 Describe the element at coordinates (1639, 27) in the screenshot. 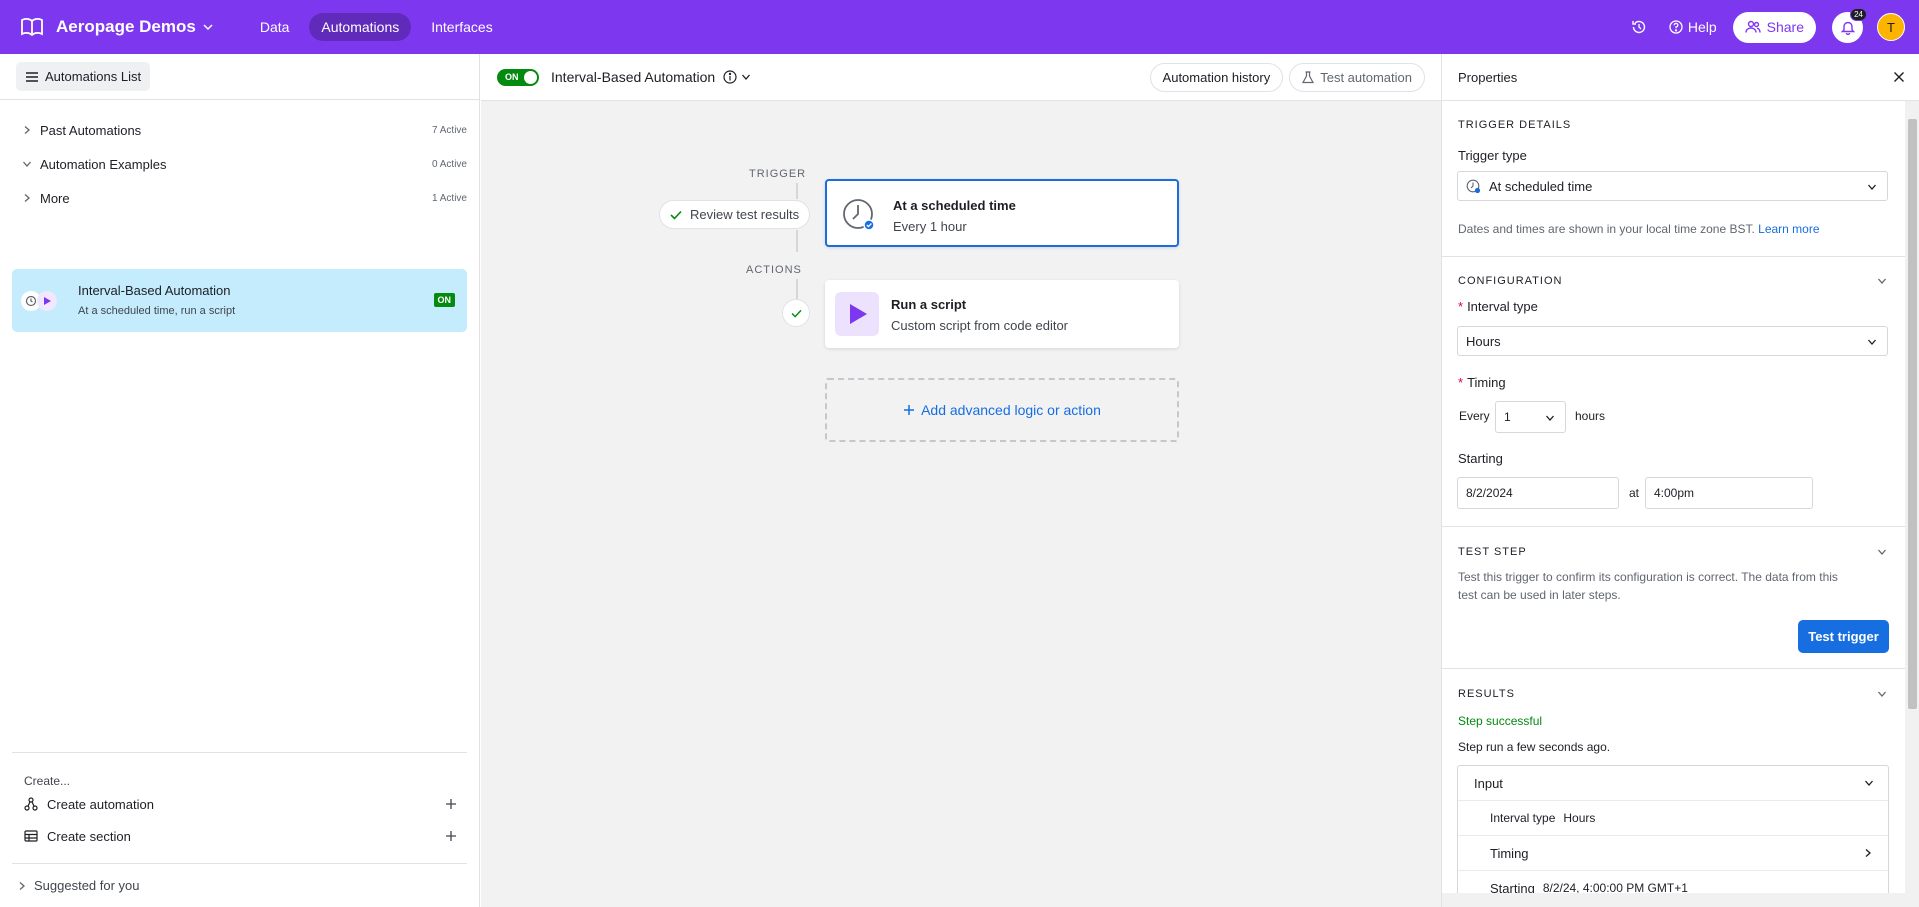

I see `history-icon` at that location.